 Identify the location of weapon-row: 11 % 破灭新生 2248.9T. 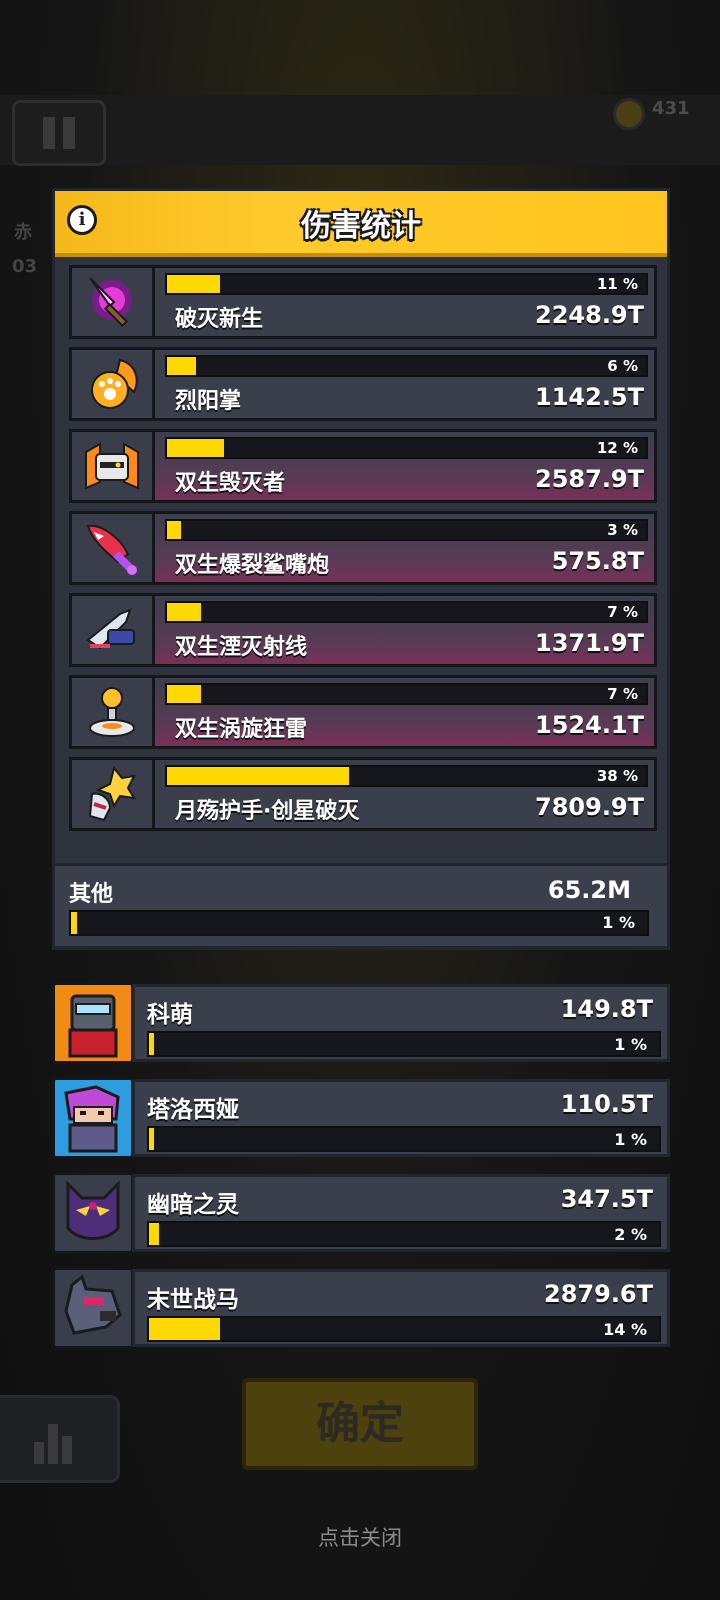
(363, 302).